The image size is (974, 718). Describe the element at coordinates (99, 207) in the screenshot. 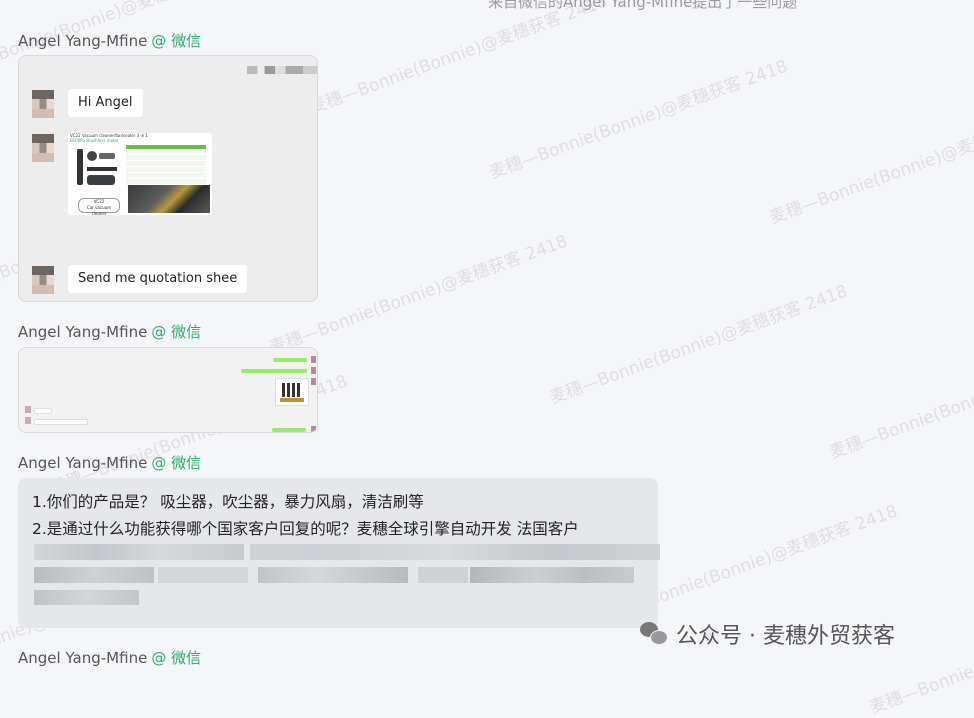

I see `product-caption: VC22 Car vacuum cleaner` at that location.